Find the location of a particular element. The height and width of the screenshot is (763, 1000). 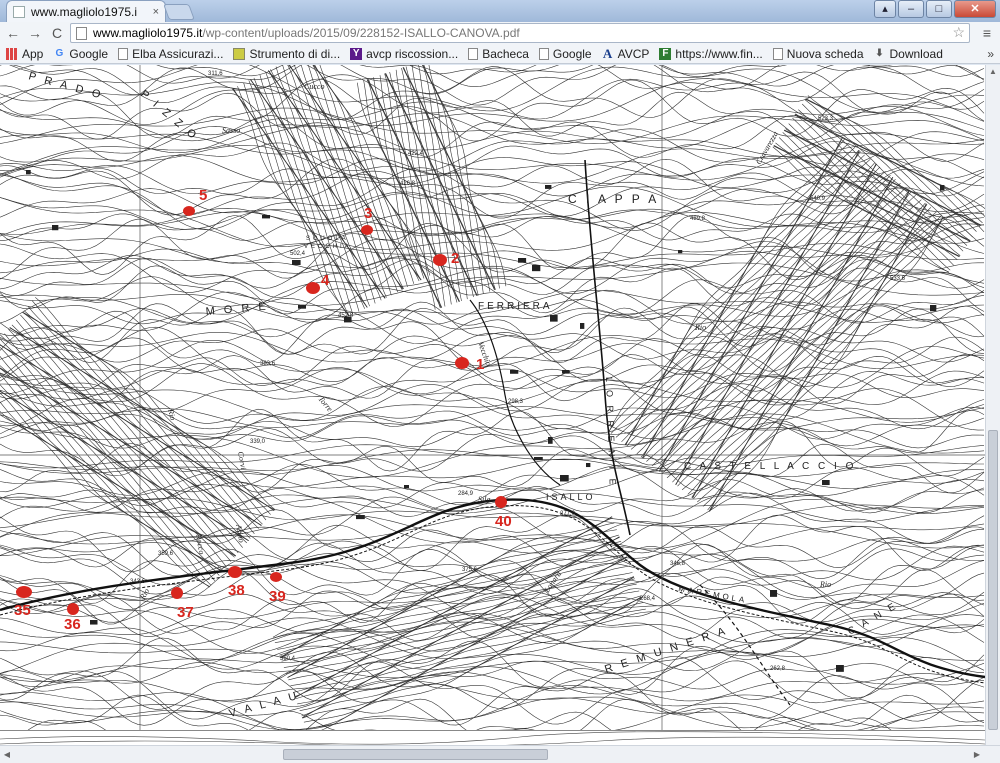

place-sila: Sila is located at coordinates (484, 499).